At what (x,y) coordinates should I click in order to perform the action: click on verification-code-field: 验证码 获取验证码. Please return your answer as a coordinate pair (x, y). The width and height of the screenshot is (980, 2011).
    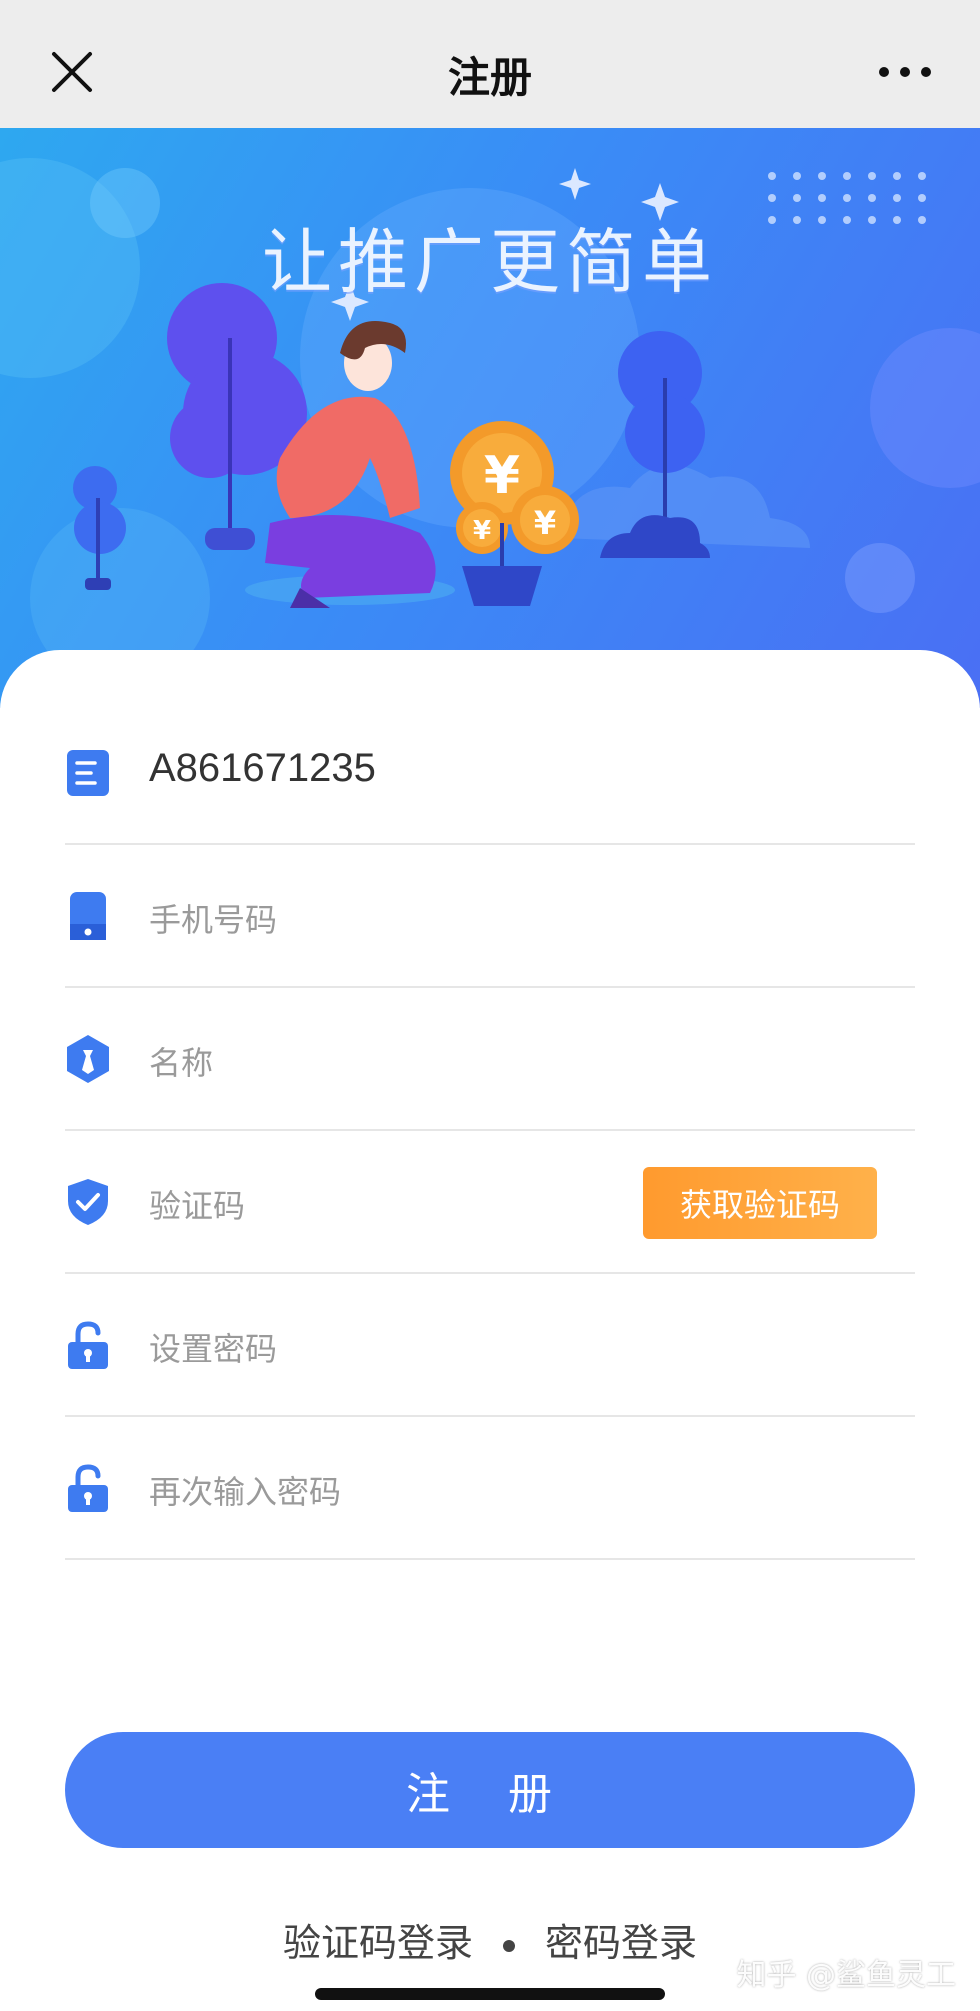
    Looking at the image, I should click on (490, 1201).